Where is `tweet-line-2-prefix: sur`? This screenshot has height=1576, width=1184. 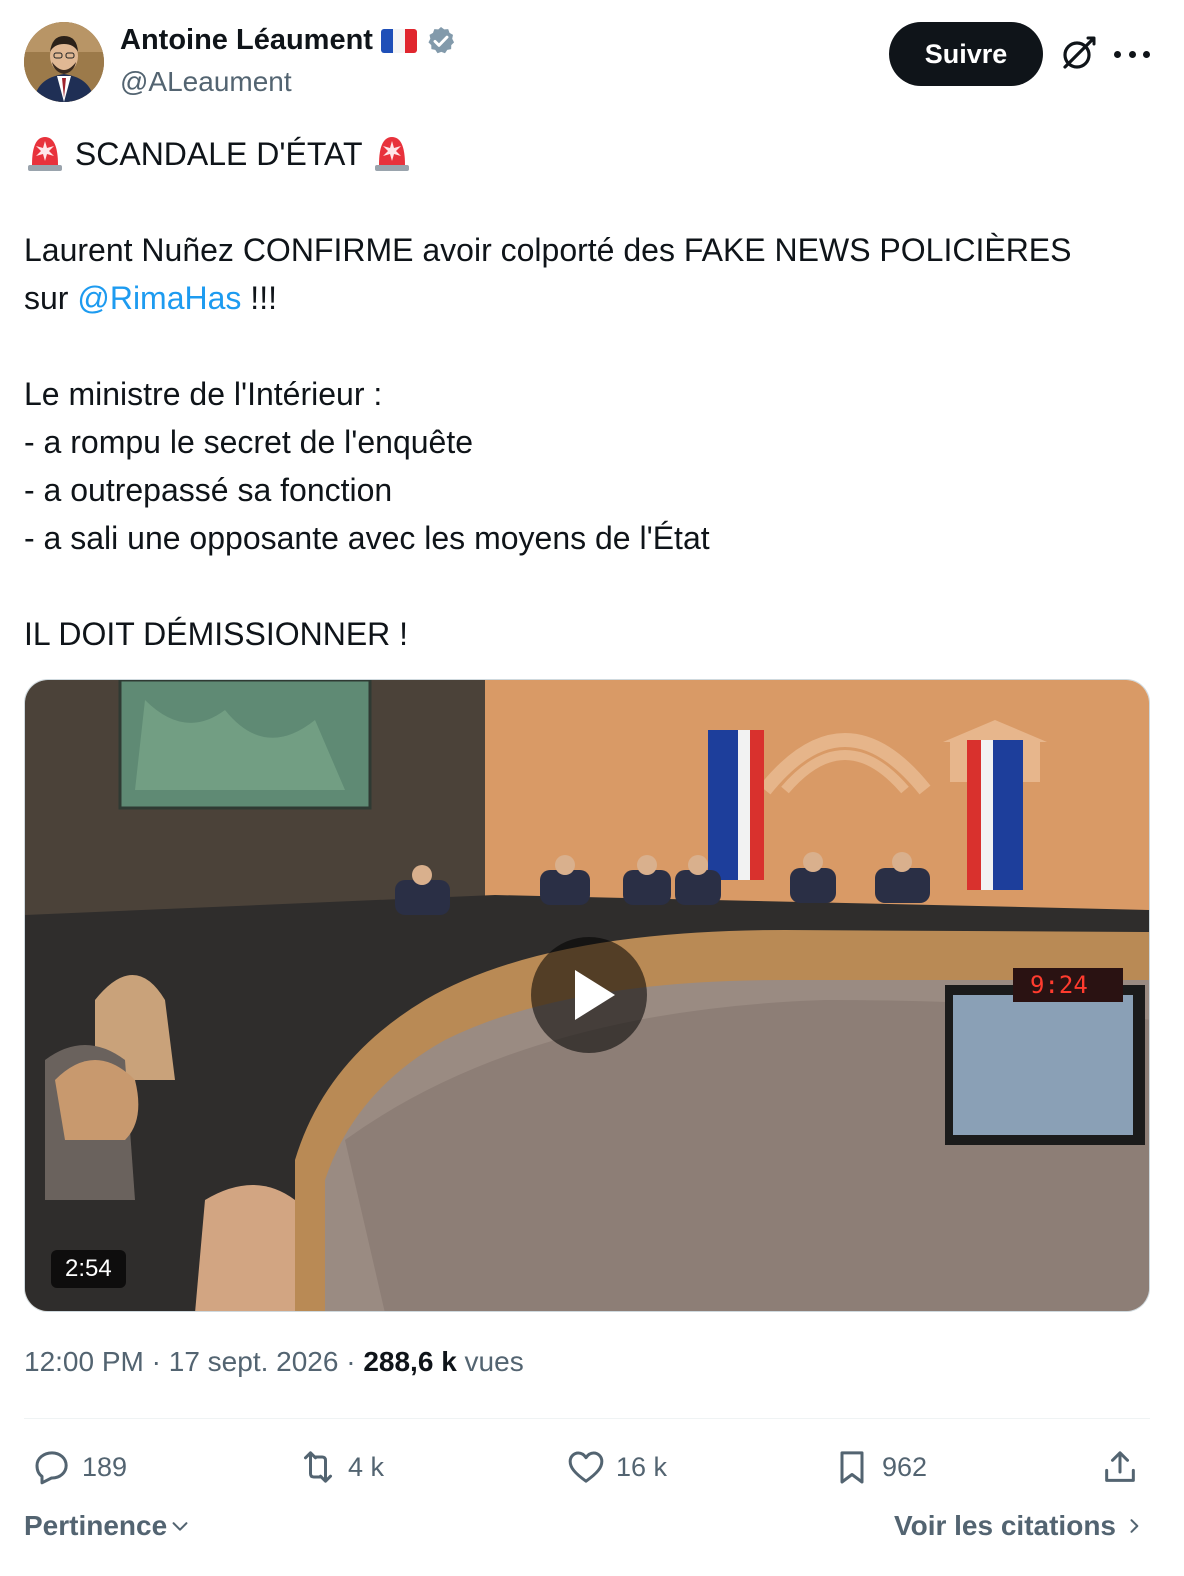 tweet-line-2-prefix: sur is located at coordinates (51, 298).